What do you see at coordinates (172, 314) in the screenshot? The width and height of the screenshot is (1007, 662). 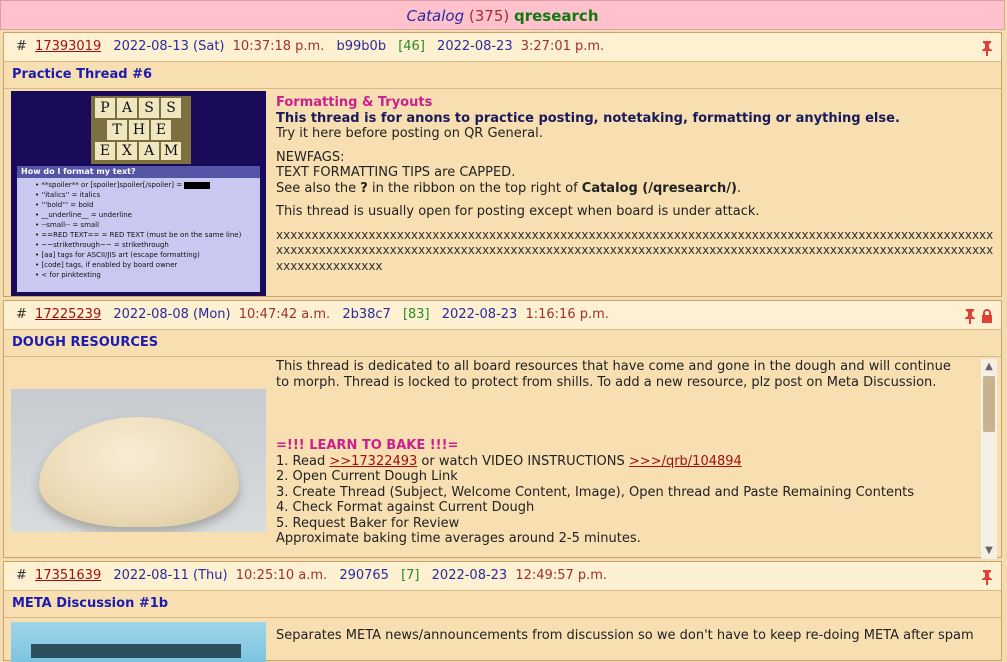 I see `thread-date: 2022-08-08 (Mon)` at bounding box center [172, 314].